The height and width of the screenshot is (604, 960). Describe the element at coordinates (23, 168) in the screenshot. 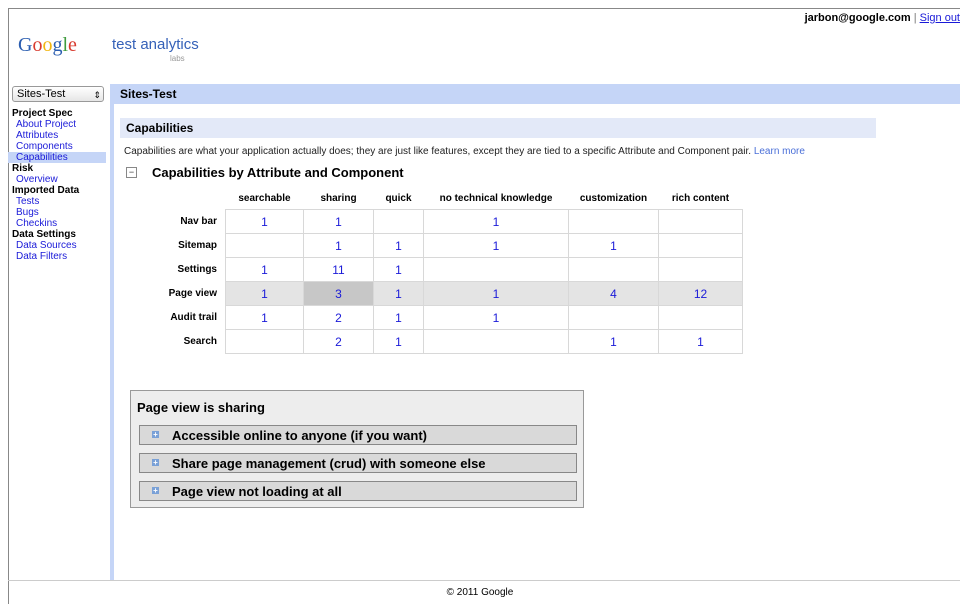

I see `sidebar-heading: Risk` at that location.